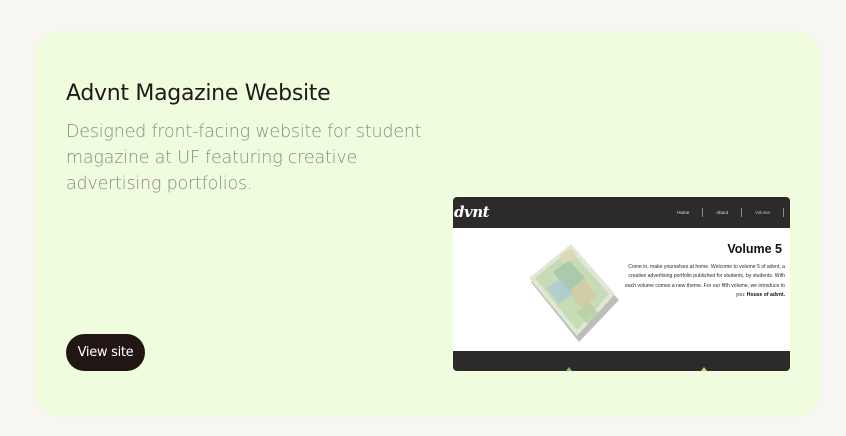  I want to click on preview-navbar: dvnt Home About Volume, so click(621, 212).